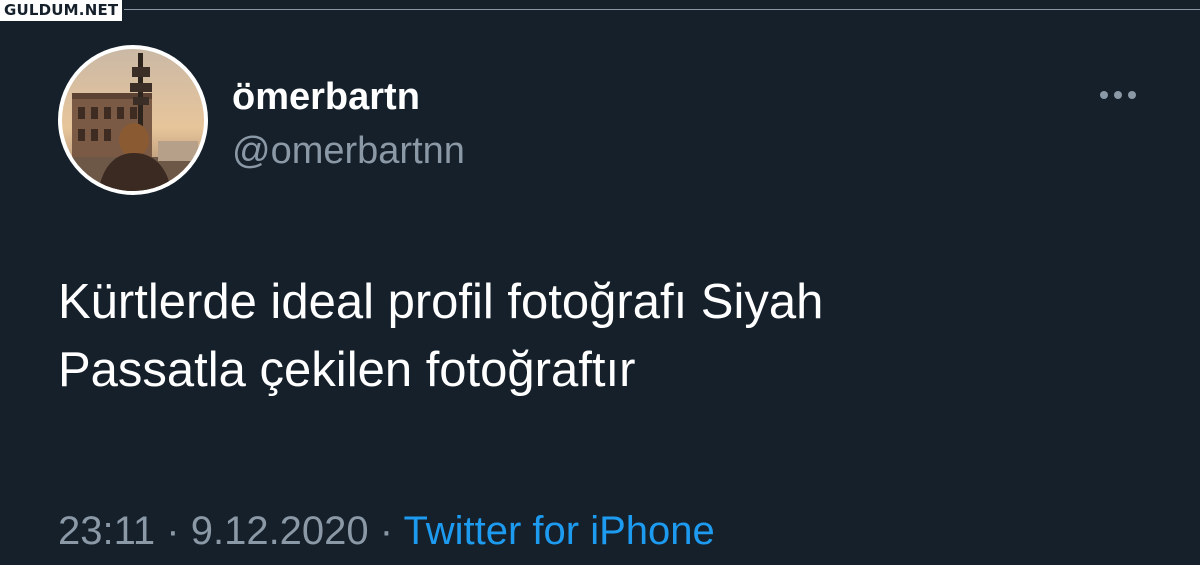  Describe the element at coordinates (61, 10) in the screenshot. I see `watermark-logo: GULDUM.NET` at that location.